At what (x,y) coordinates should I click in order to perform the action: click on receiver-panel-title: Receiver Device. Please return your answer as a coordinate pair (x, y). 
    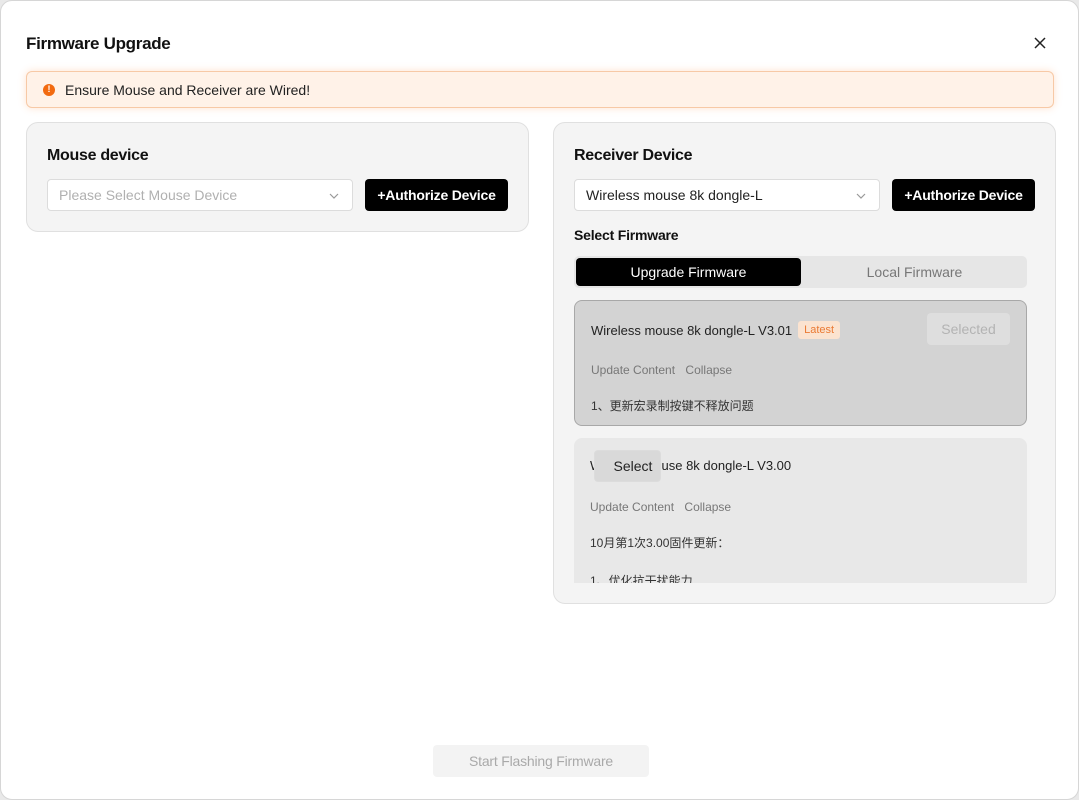
    Looking at the image, I should click on (633, 155).